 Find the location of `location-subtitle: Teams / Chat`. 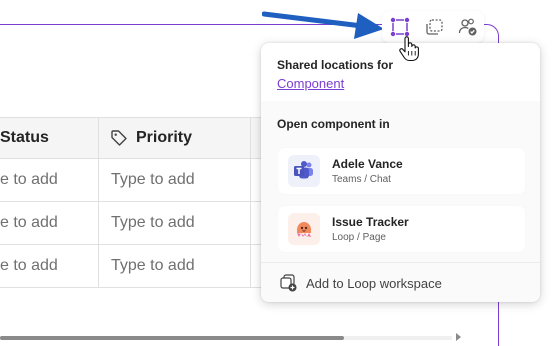

location-subtitle: Teams / Chat is located at coordinates (361, 179).